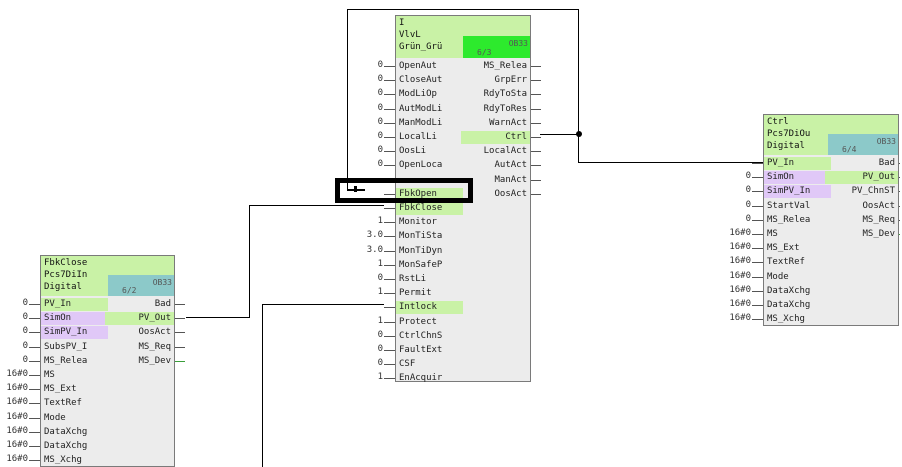 This screenshot has height=467, width=902. What do you see at coordinates (429, 265) in the screenshot?
I see `input-pin-monsafep: MonSafeP` at bounding box center [429, 265].